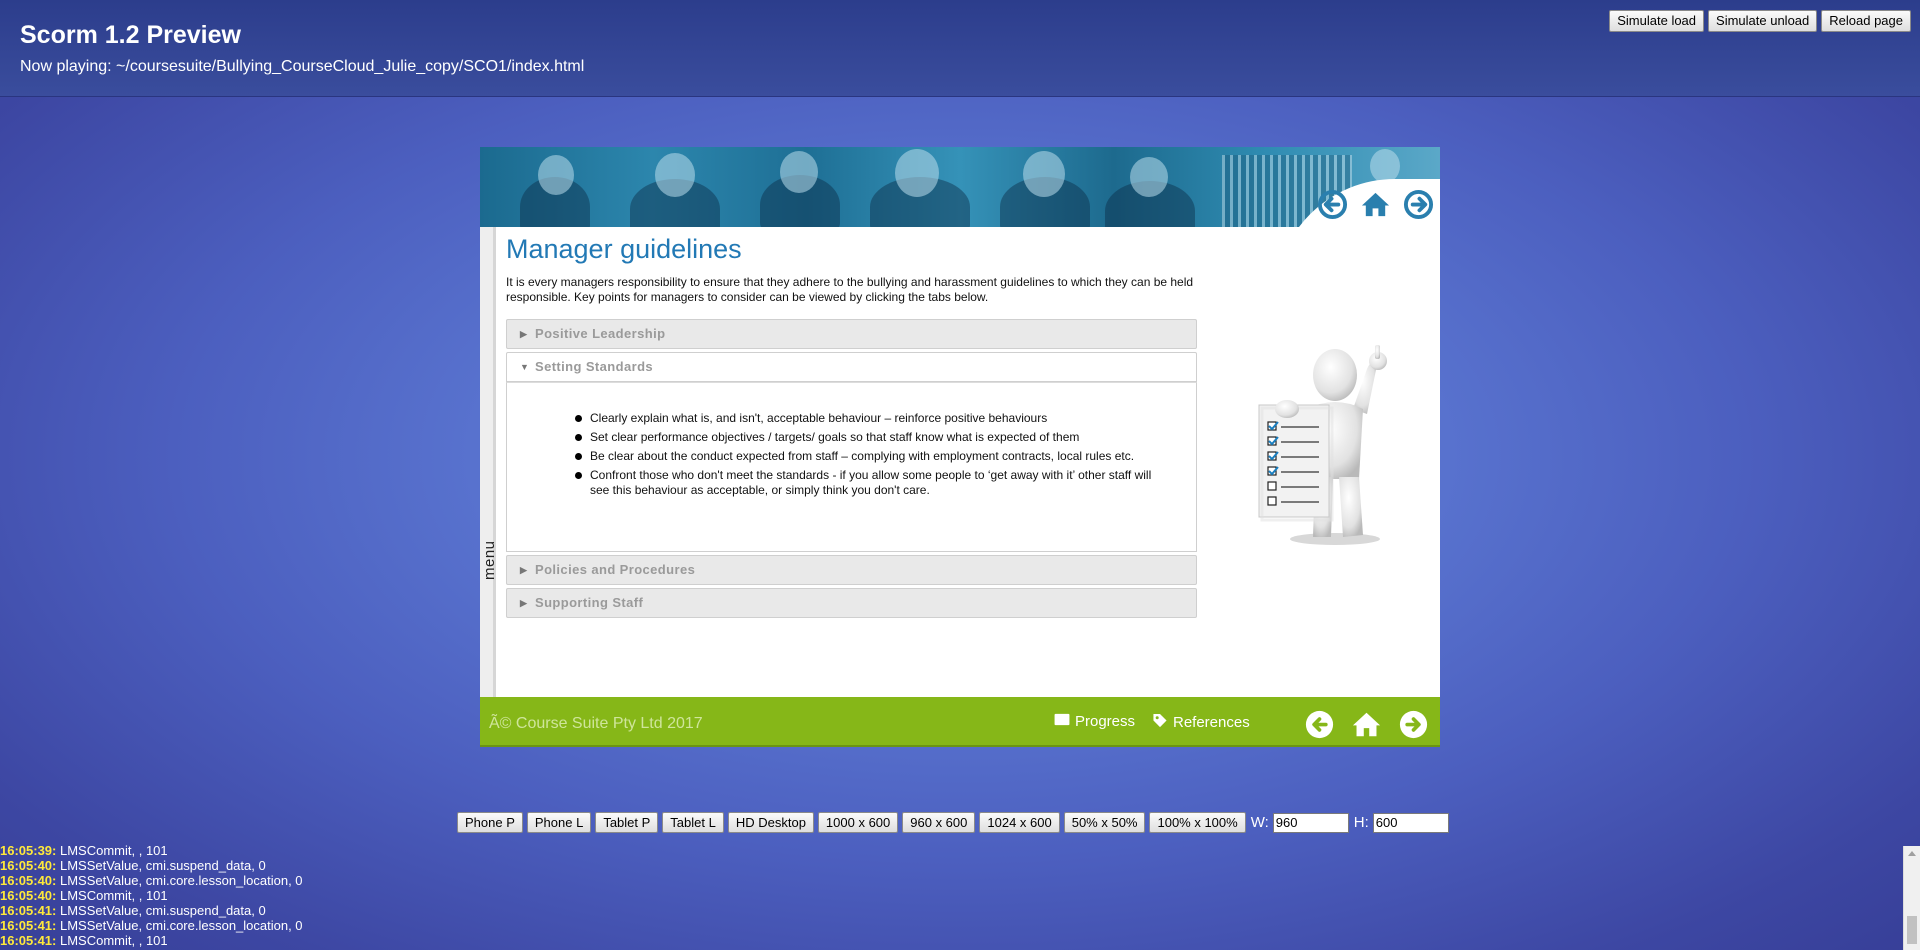 This screenshot has height=950, width=1920. I want to click on log-line: 16:05:41: LMSCommit, , 101, so click(950, 940).